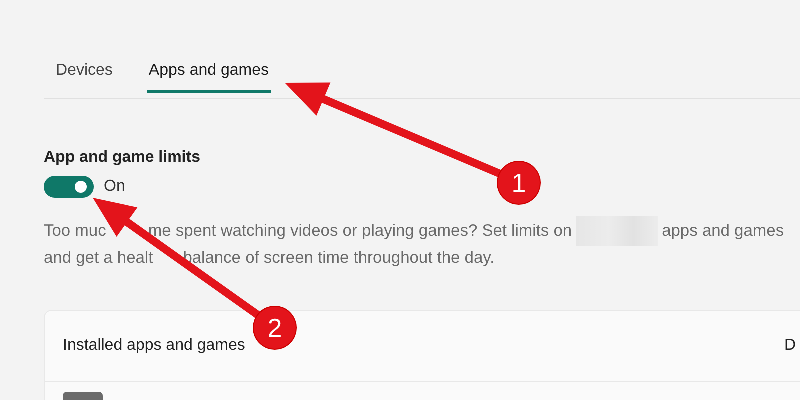 The height and width of the screenshot is (400, 800). Describe the element at coordinates (79, 75) in the screenshot. I see `tab: Devices` at that location.